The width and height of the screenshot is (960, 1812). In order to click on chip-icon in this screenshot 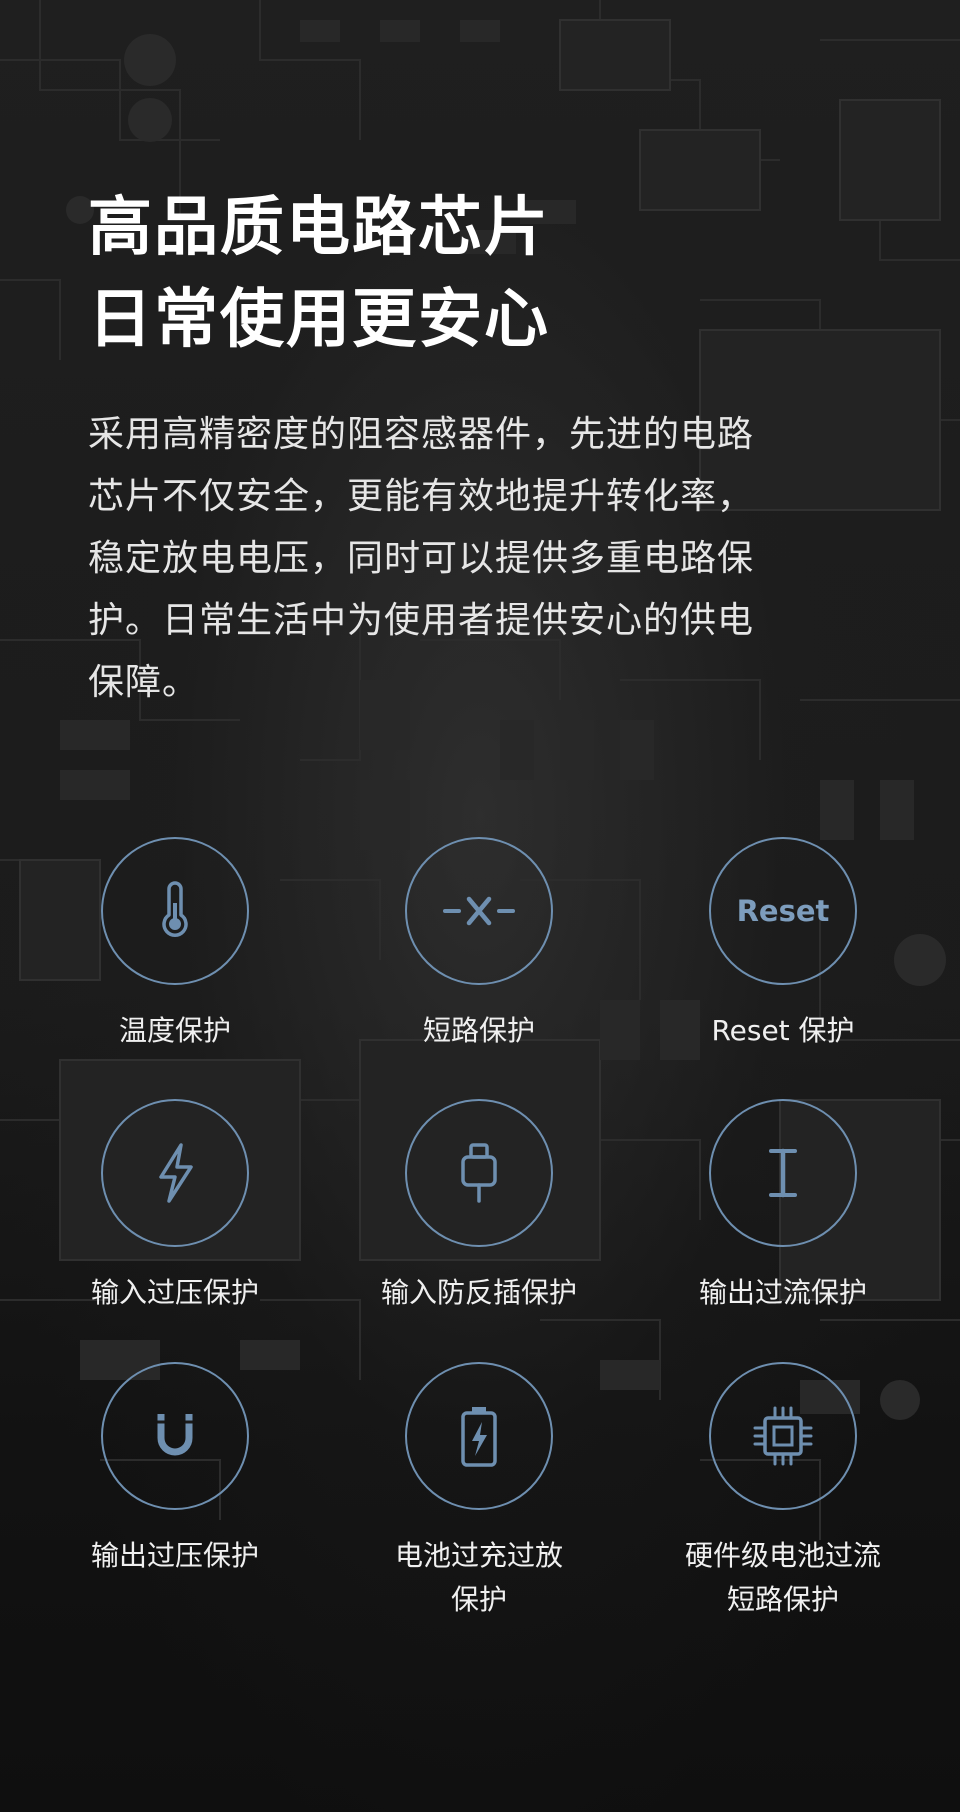, I will do `click(783, 1436)`.